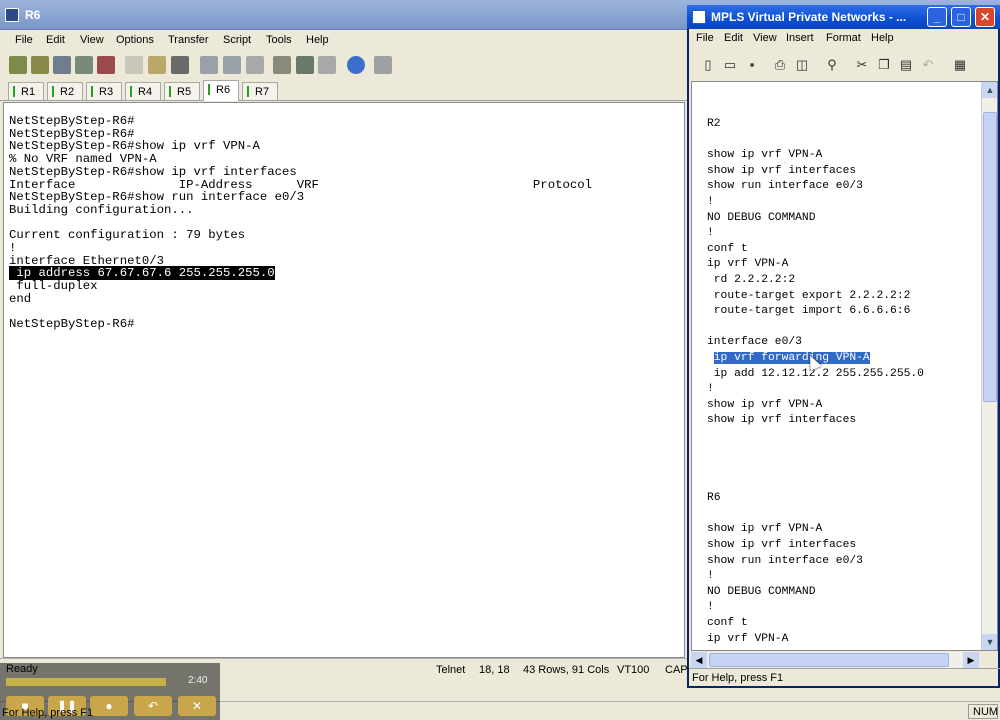 This screenshot has width=1000, height=720. I want to click on tab-r5: R5, so click(182, 91).